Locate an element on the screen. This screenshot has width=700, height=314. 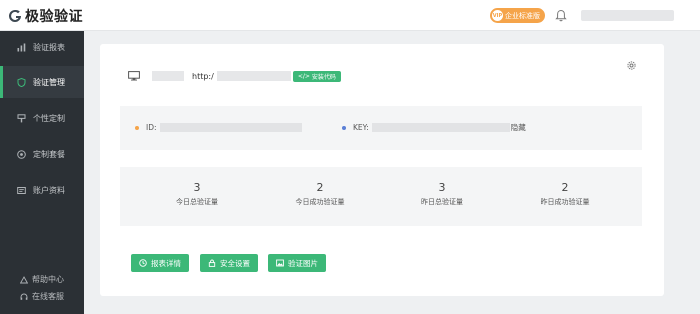
lock-icon is located at coordinates (212, 263).